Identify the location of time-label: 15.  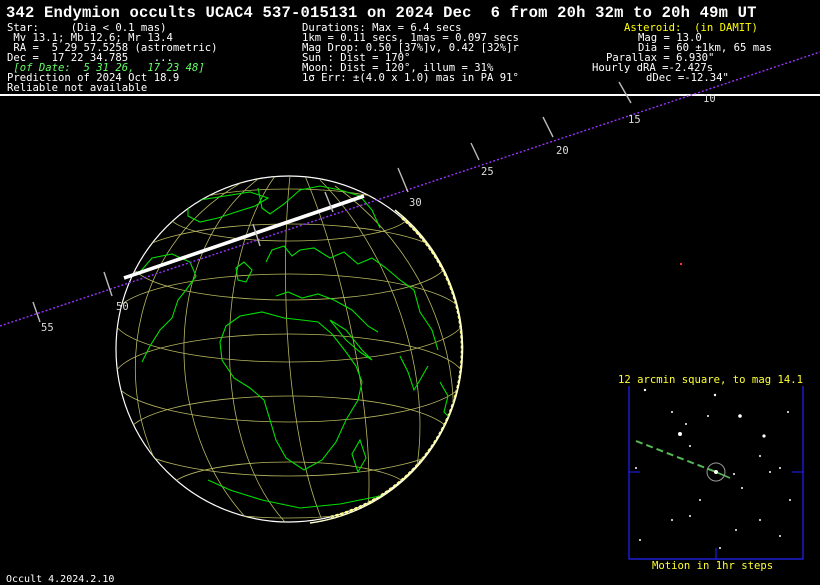
(634, 120).